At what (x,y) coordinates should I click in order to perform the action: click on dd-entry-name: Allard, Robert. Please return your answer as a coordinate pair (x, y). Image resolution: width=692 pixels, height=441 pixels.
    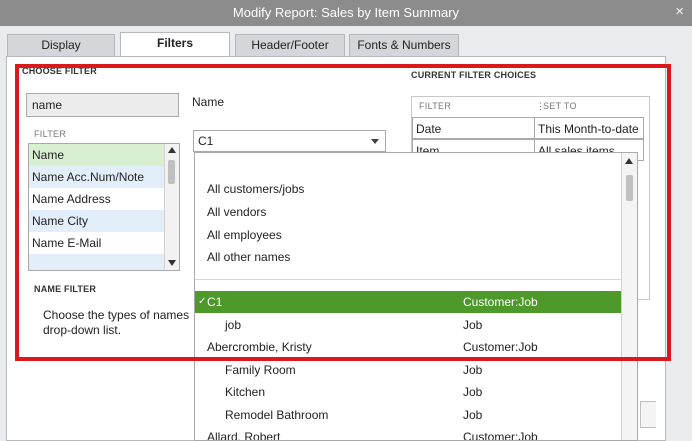
    Looking at the image, I should click on (244, 435).